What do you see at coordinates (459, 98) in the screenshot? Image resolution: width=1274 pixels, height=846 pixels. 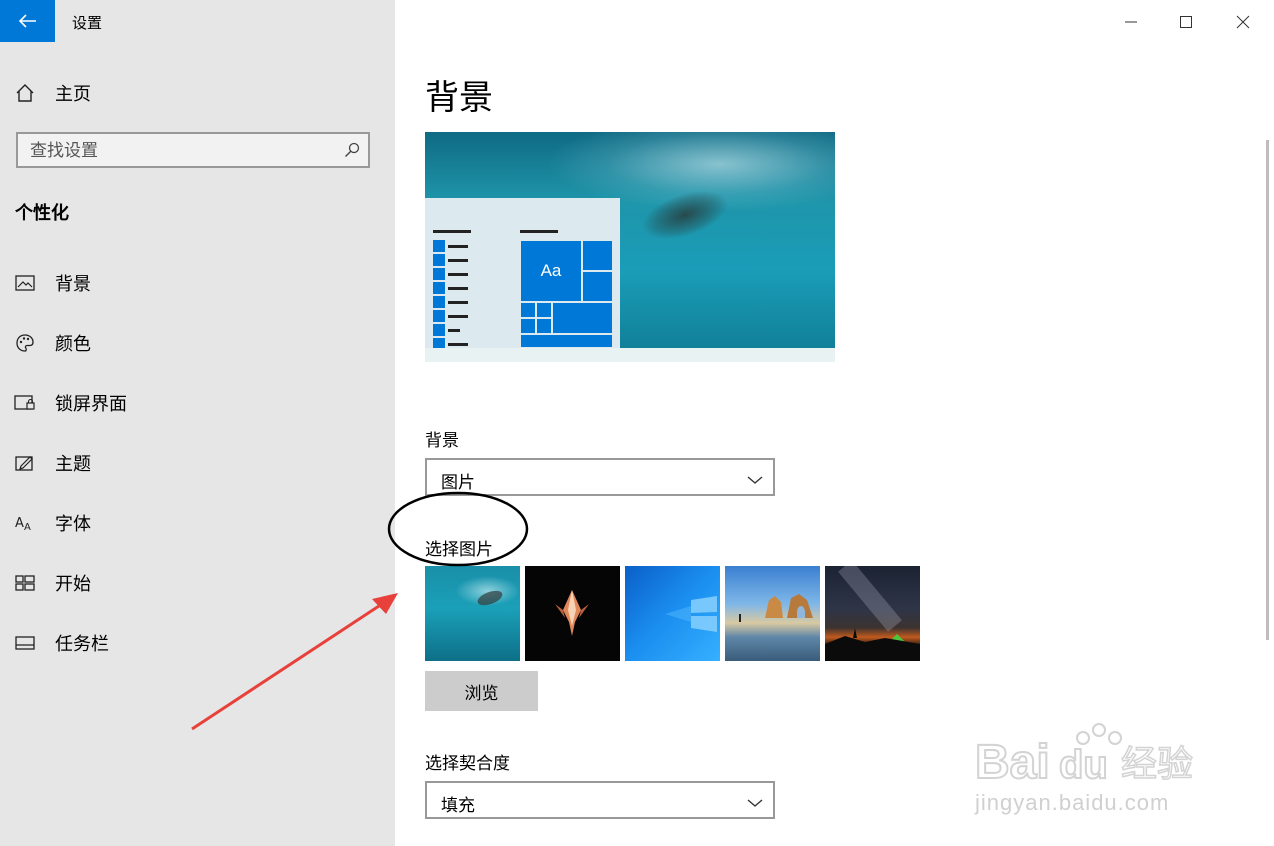 I see `page-title: 背景` at bounding box center [459, 98].